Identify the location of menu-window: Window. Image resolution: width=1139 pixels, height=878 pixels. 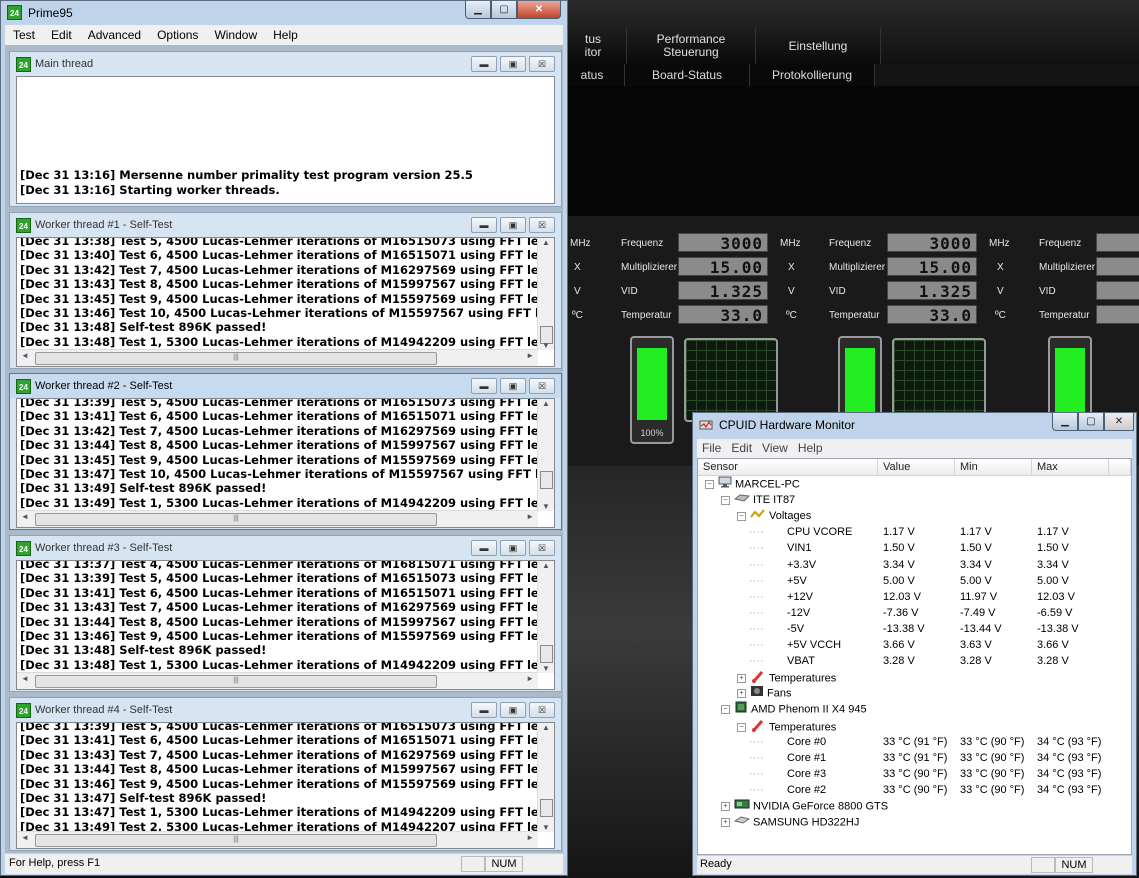
(235, 35).